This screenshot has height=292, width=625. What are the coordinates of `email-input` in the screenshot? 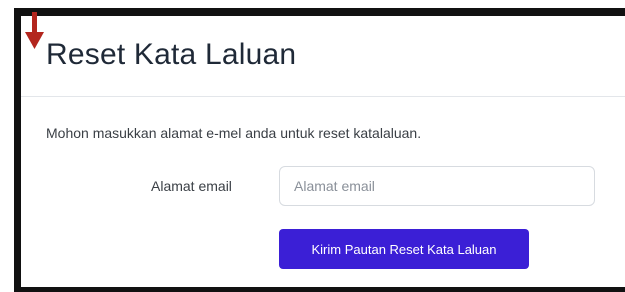 It's located at (437, 186).